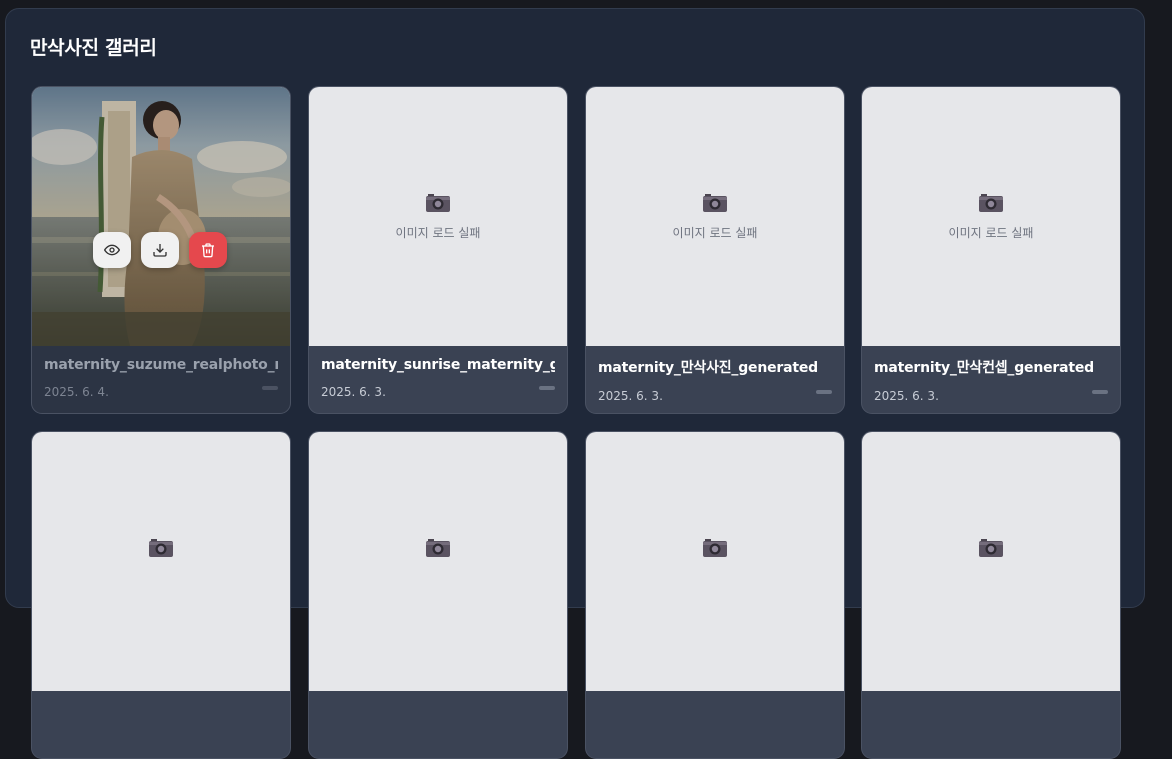 This screenshot has height=759, width=1172. Describe the element at coordinates (708, 368) in the screenshot. I see `file-name: maternity_만삭사진_generated` at that location.